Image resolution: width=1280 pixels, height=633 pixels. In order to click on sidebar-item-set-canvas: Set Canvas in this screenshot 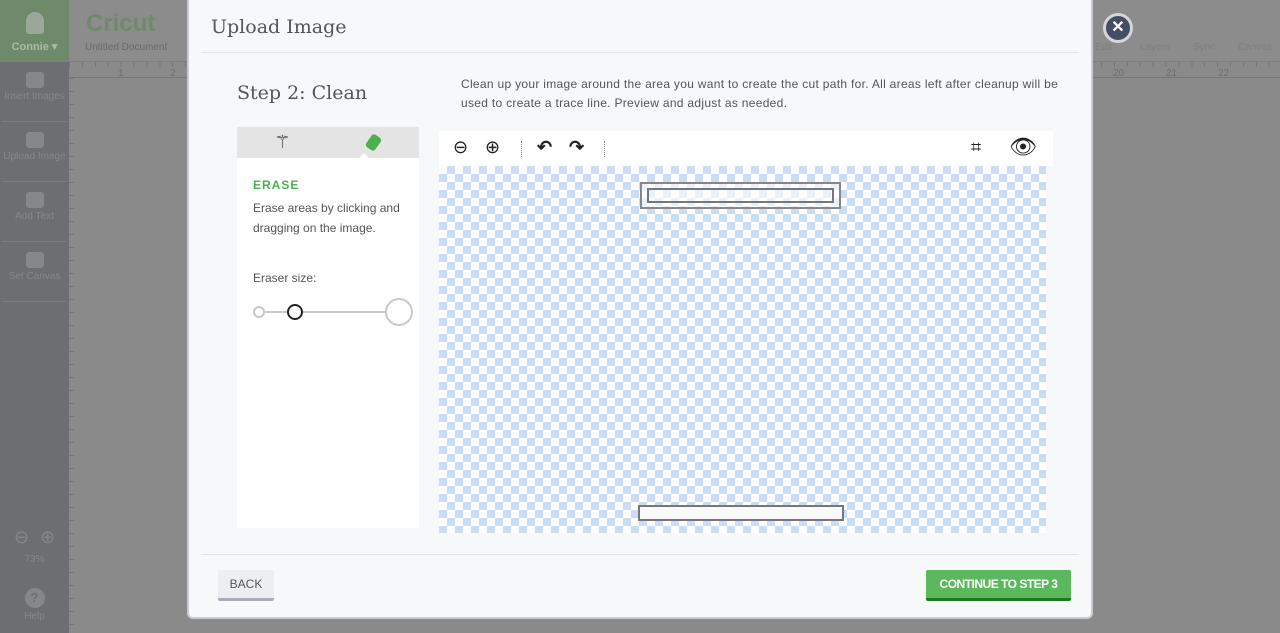, I will do `click(34, 272)`.